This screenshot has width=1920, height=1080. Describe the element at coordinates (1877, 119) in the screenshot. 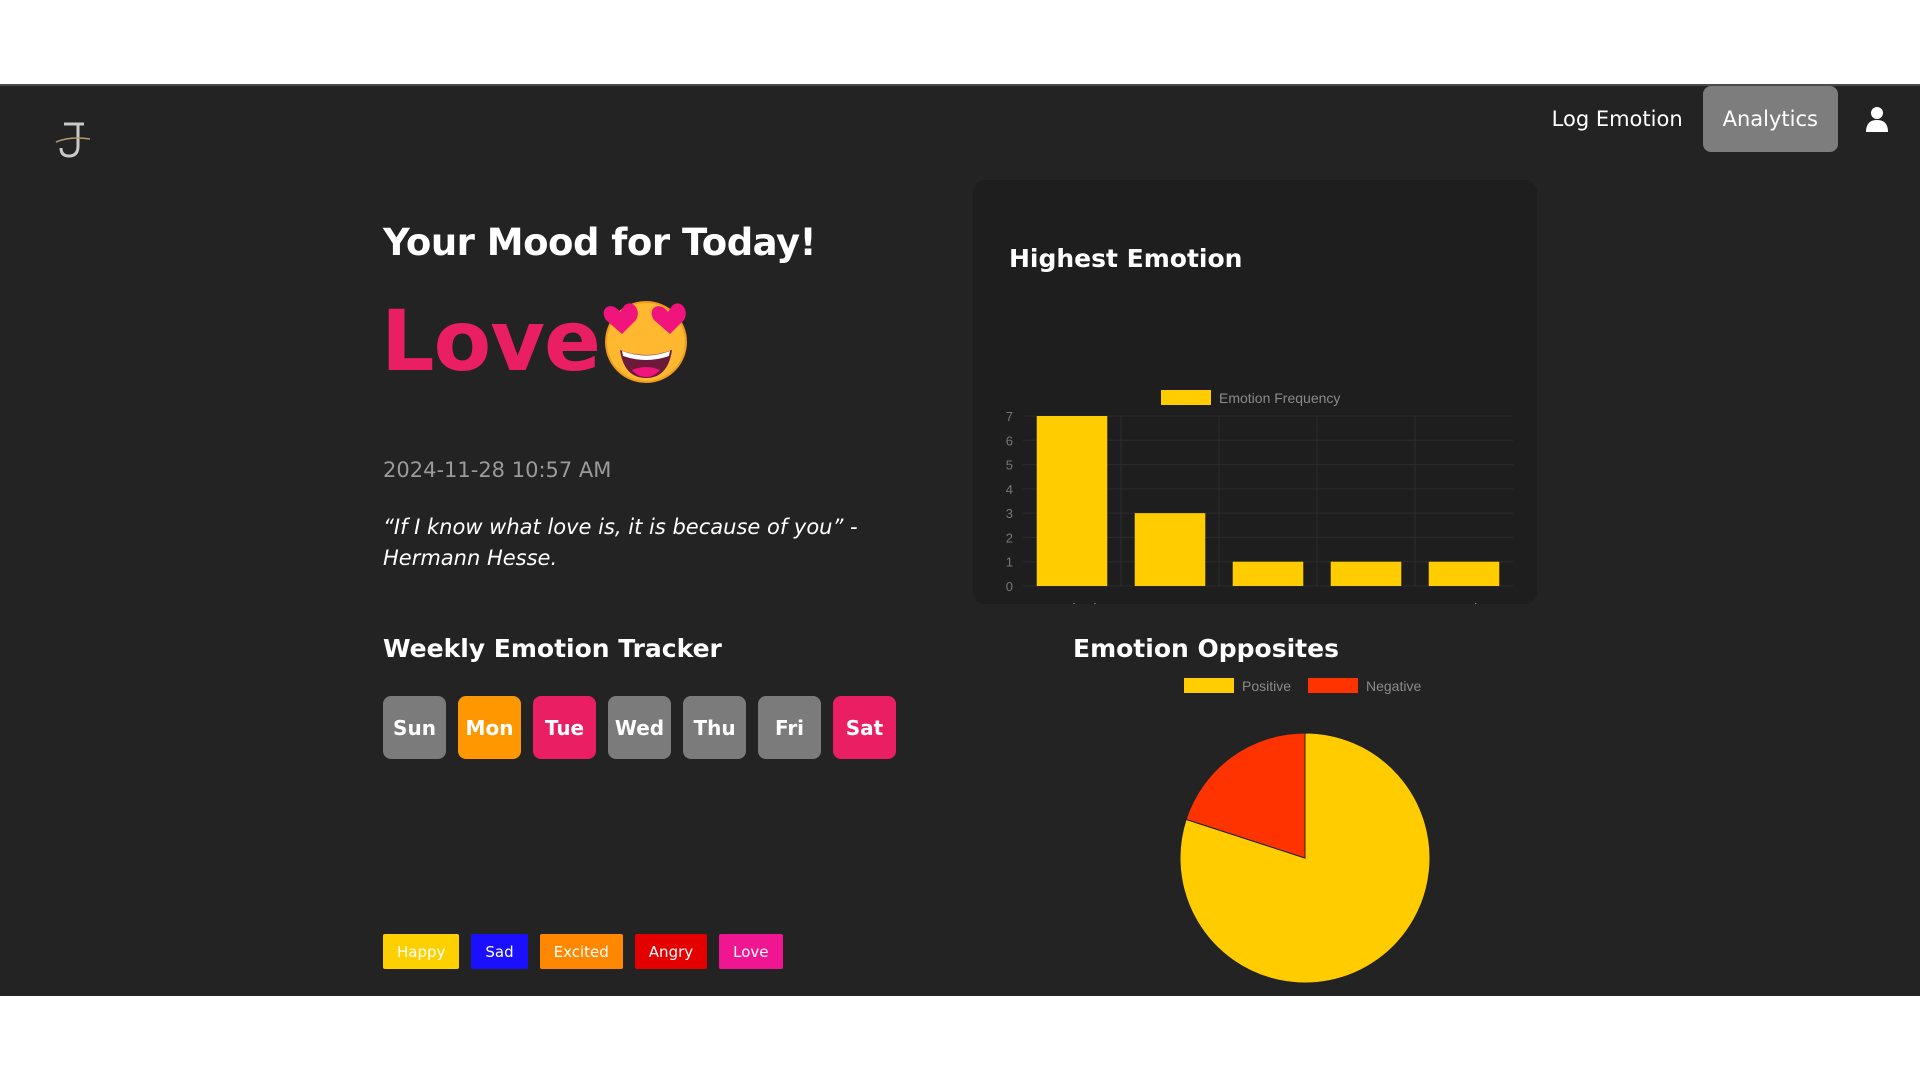

I see `user-icon` at that location.